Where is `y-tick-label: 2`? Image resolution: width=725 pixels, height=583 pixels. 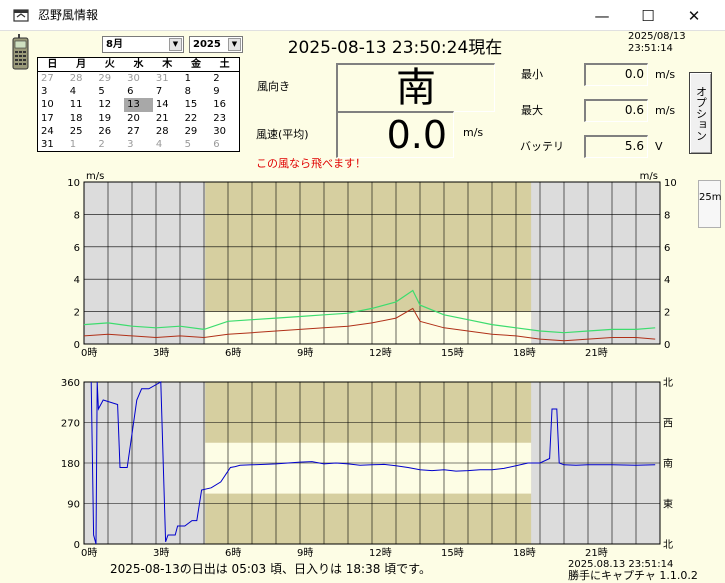 y-tick-label: 2 is located at coordinates (77, 313).